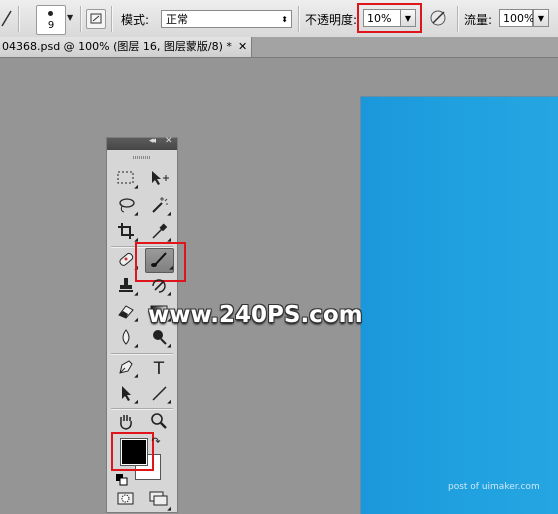  Describe the element at coordinates (126, 313) in the screenshot. I see `eraser-icon: ◢` at that location.